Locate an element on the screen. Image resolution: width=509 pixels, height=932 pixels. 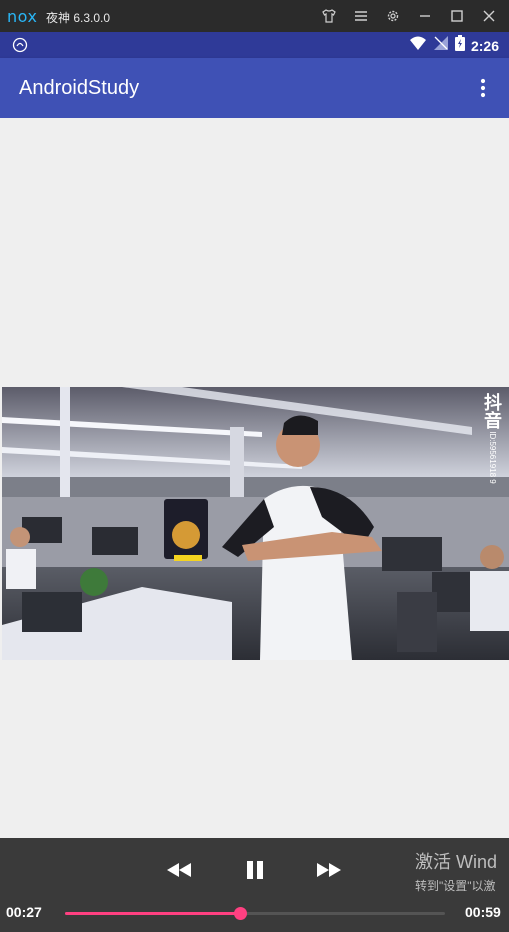
status-time: 2:26 is located at coordinates (484, 45).